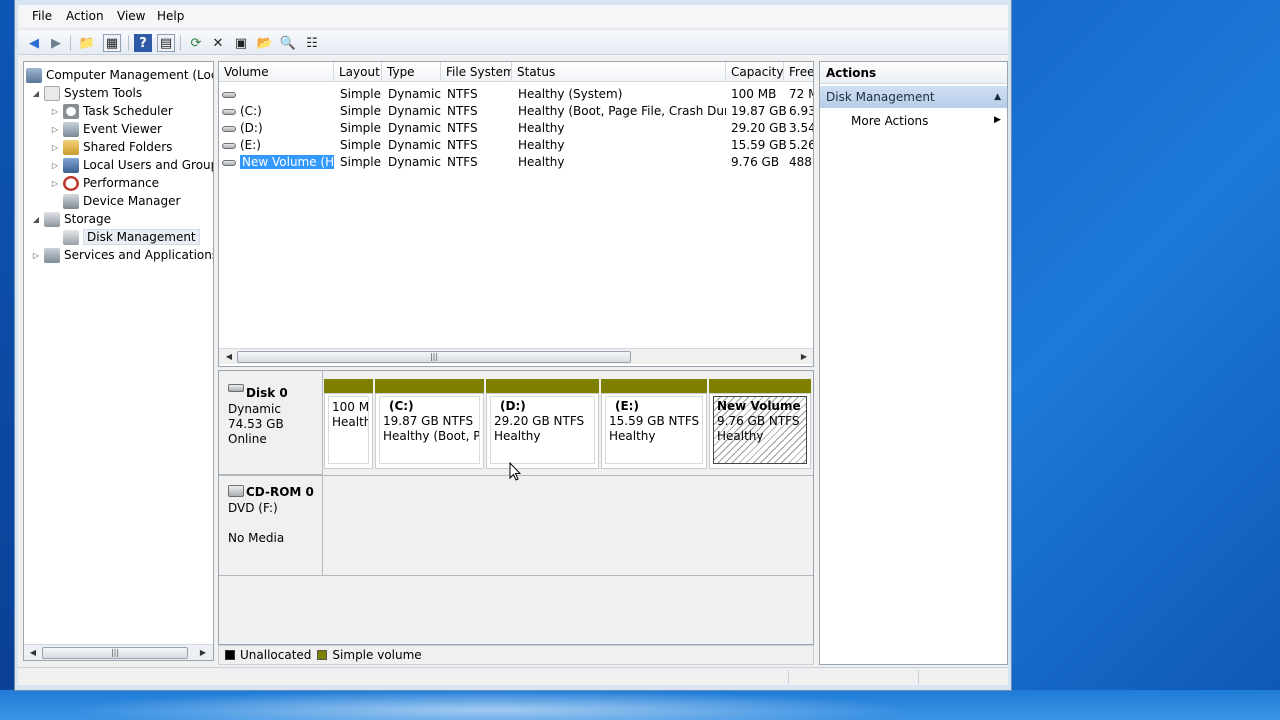  Describe the element at coordinates (997, 97) in the screenshot. I see `collapse-up-icon: ▲` at that location.